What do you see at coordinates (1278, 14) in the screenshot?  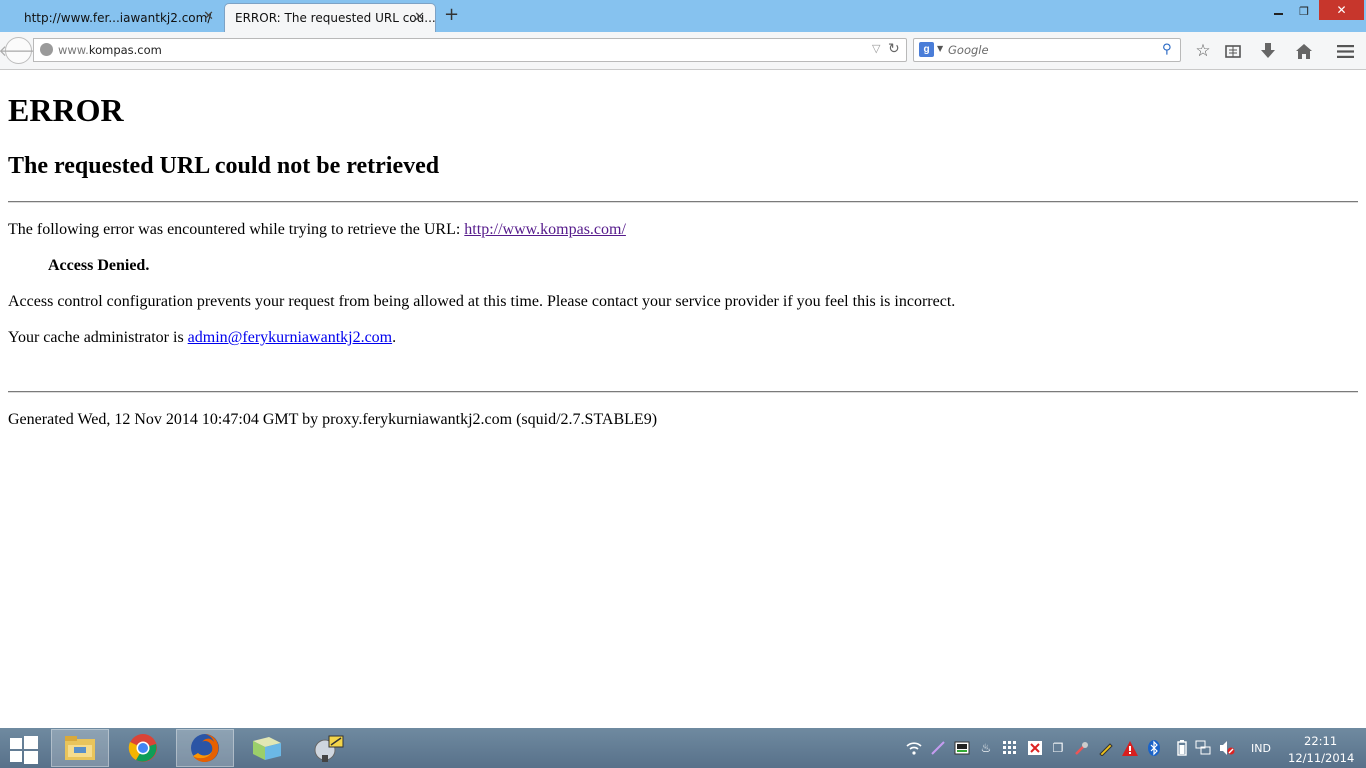 I see `minimize-icon` at bounding box center [1278, 14].